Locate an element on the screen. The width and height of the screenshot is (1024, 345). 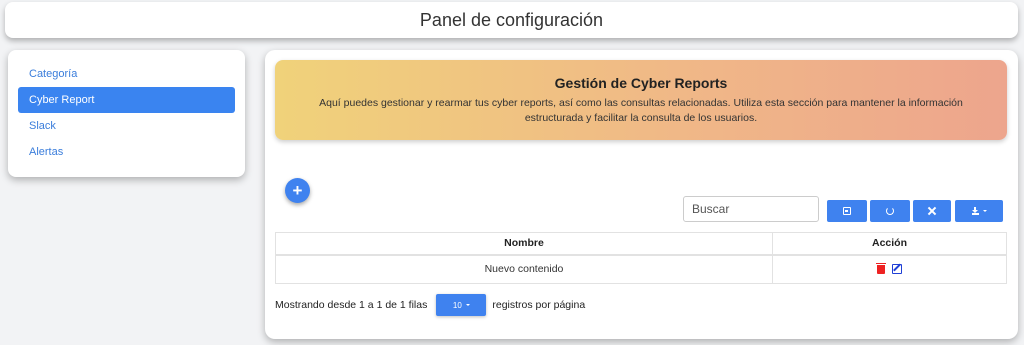
column-header-nombre: Nombre is located at coordinates (524, 244).